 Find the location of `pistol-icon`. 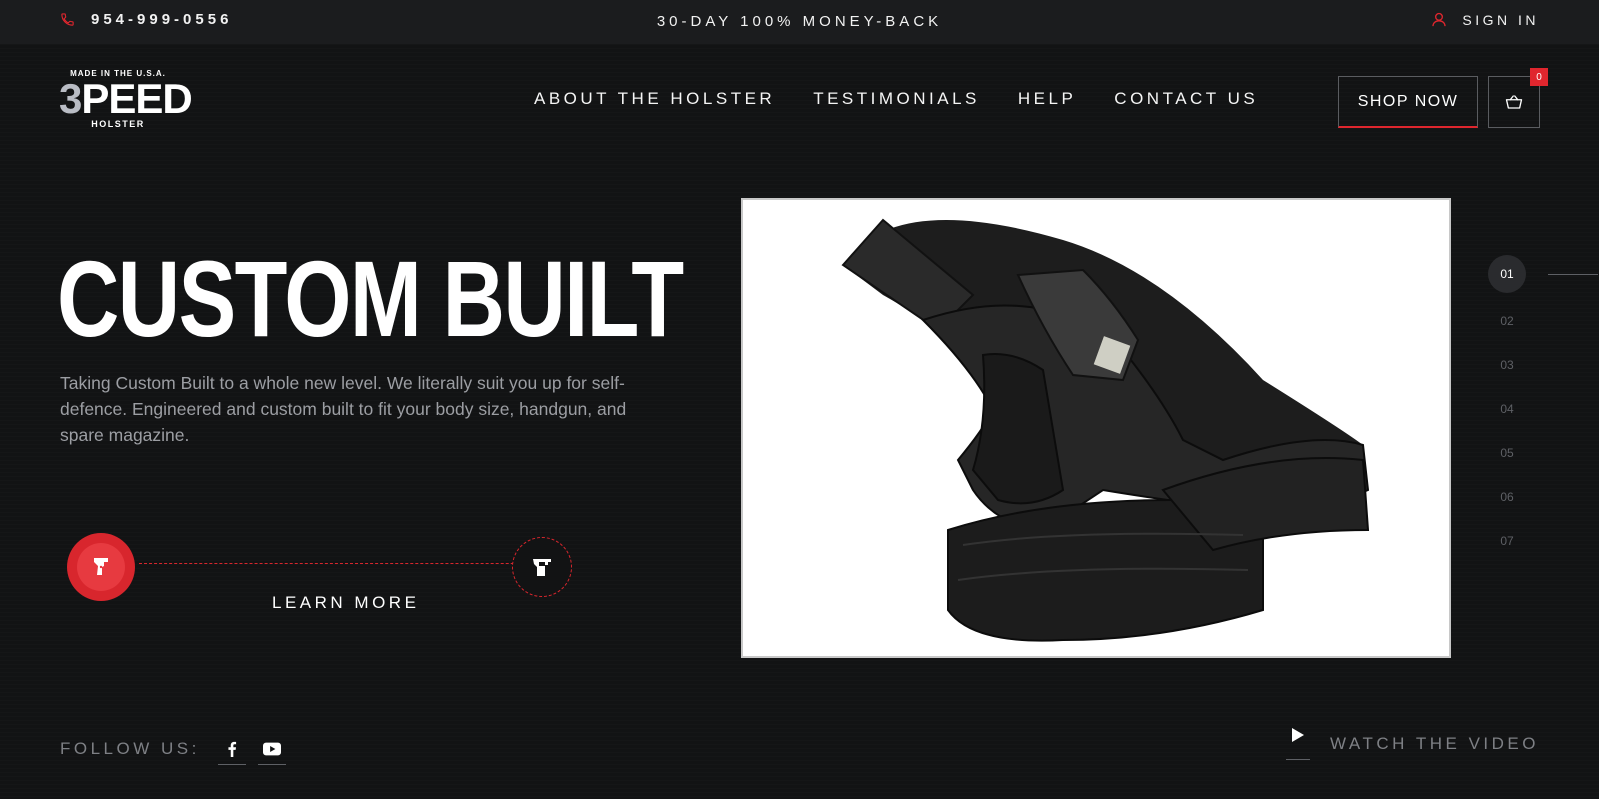

pistol-icon is located at coordinates (101, 566).